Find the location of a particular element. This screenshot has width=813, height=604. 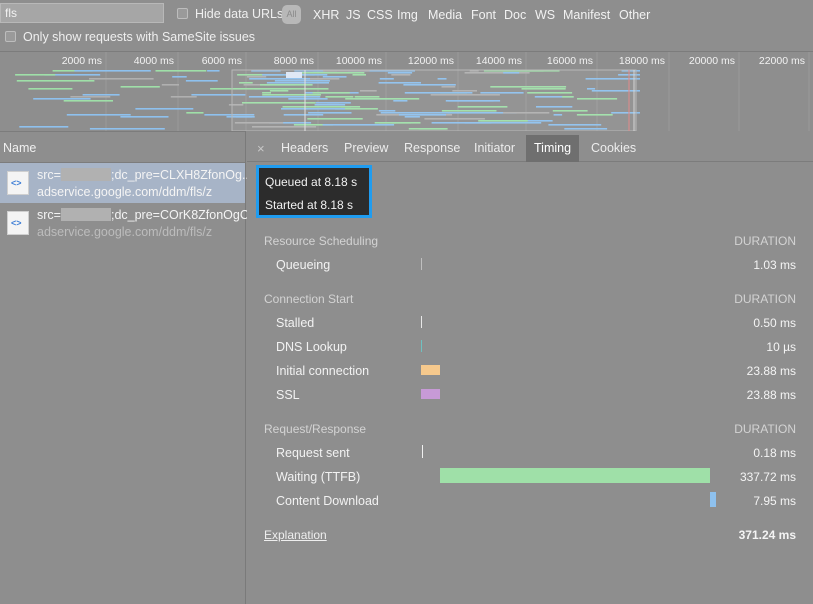

stalled-bar is located at coordinates (421, 322).